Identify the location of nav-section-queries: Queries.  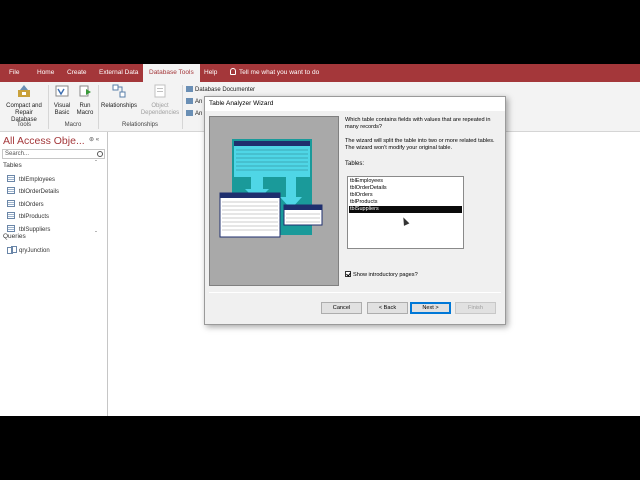
(14, 236).